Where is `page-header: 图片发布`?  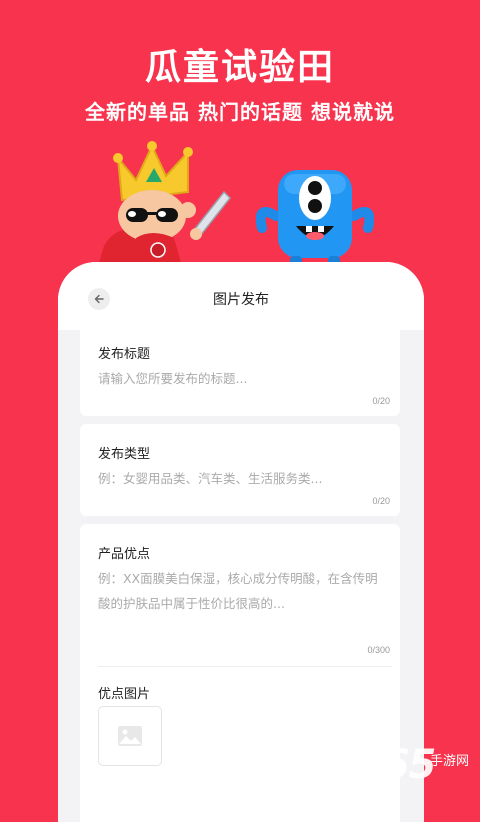 page-header: 图片发布 is located at coordinates (241, 296).